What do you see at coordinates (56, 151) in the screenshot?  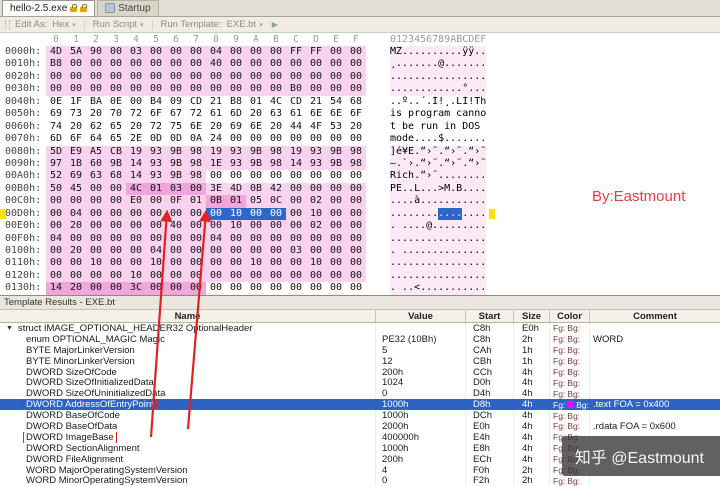 I see `hex-byte: 5D` at bounding box center [56, 151].